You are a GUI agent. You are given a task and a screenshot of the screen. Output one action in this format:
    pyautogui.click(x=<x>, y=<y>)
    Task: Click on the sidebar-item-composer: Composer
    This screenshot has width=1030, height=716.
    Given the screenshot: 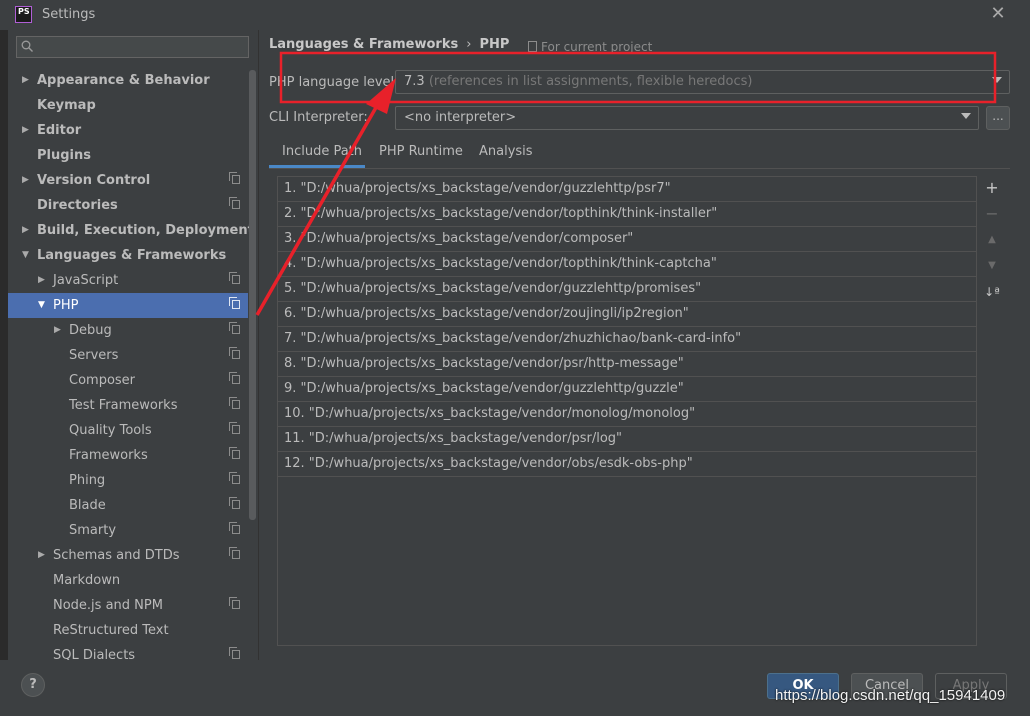 What is the action you would take?
    pyautogui.click(x=128, y=380)
    